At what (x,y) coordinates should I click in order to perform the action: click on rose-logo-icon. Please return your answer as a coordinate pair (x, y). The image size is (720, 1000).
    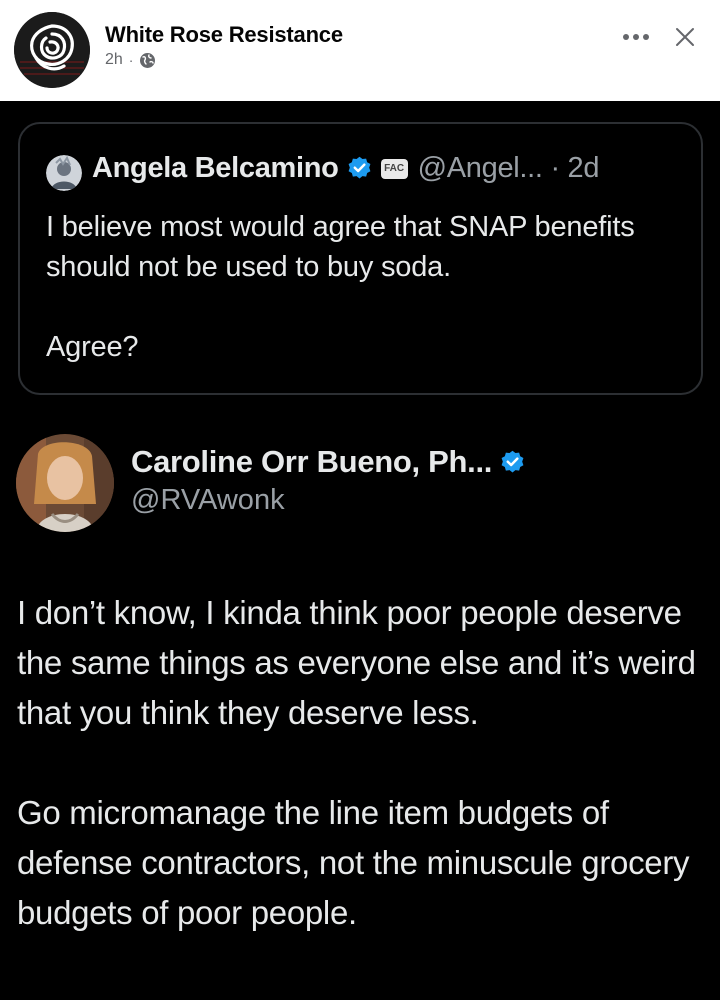
    Looking at the image, I should click on (52, 50).